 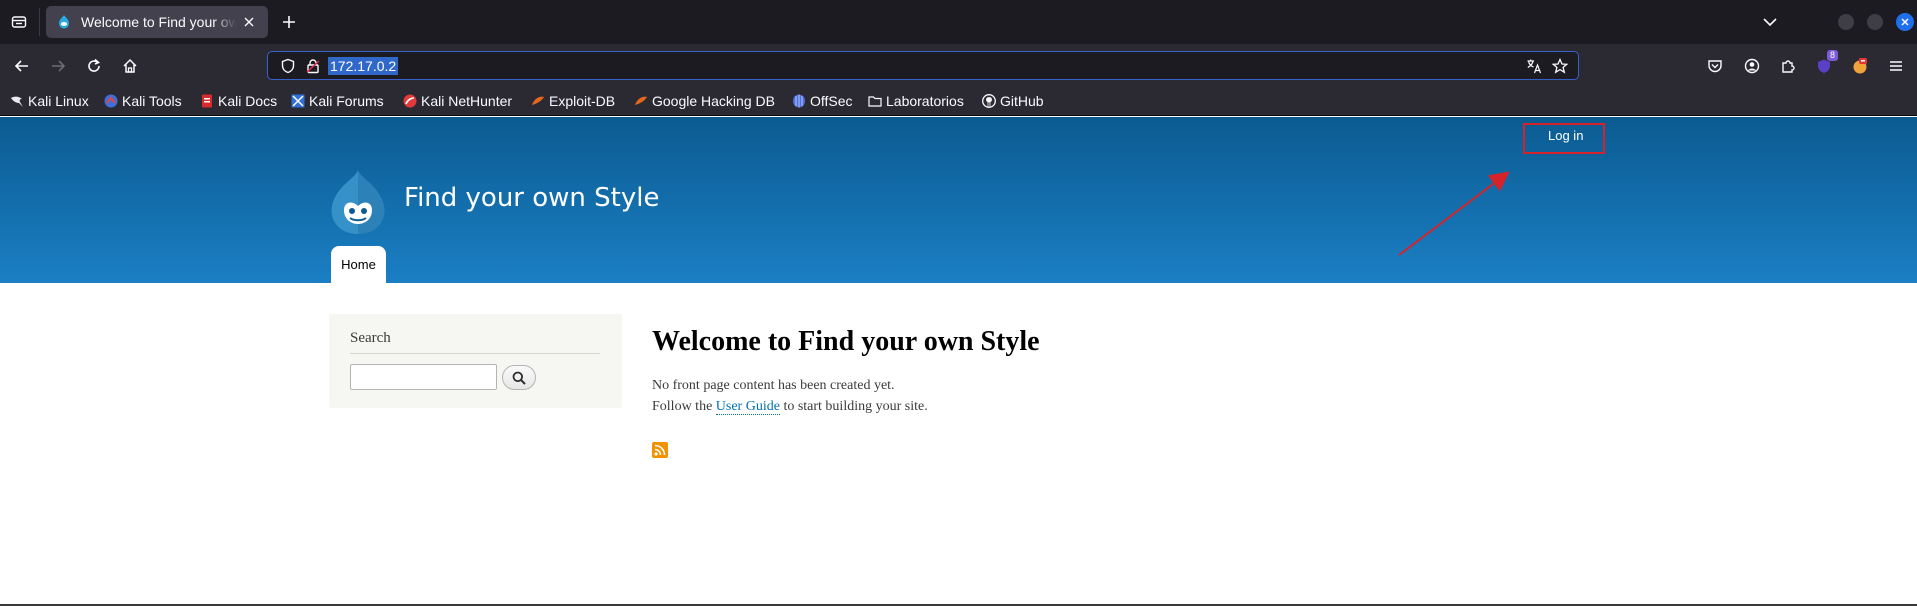 I want to click on bookmark-label: Kali Linux, so click(x=58, y=101).